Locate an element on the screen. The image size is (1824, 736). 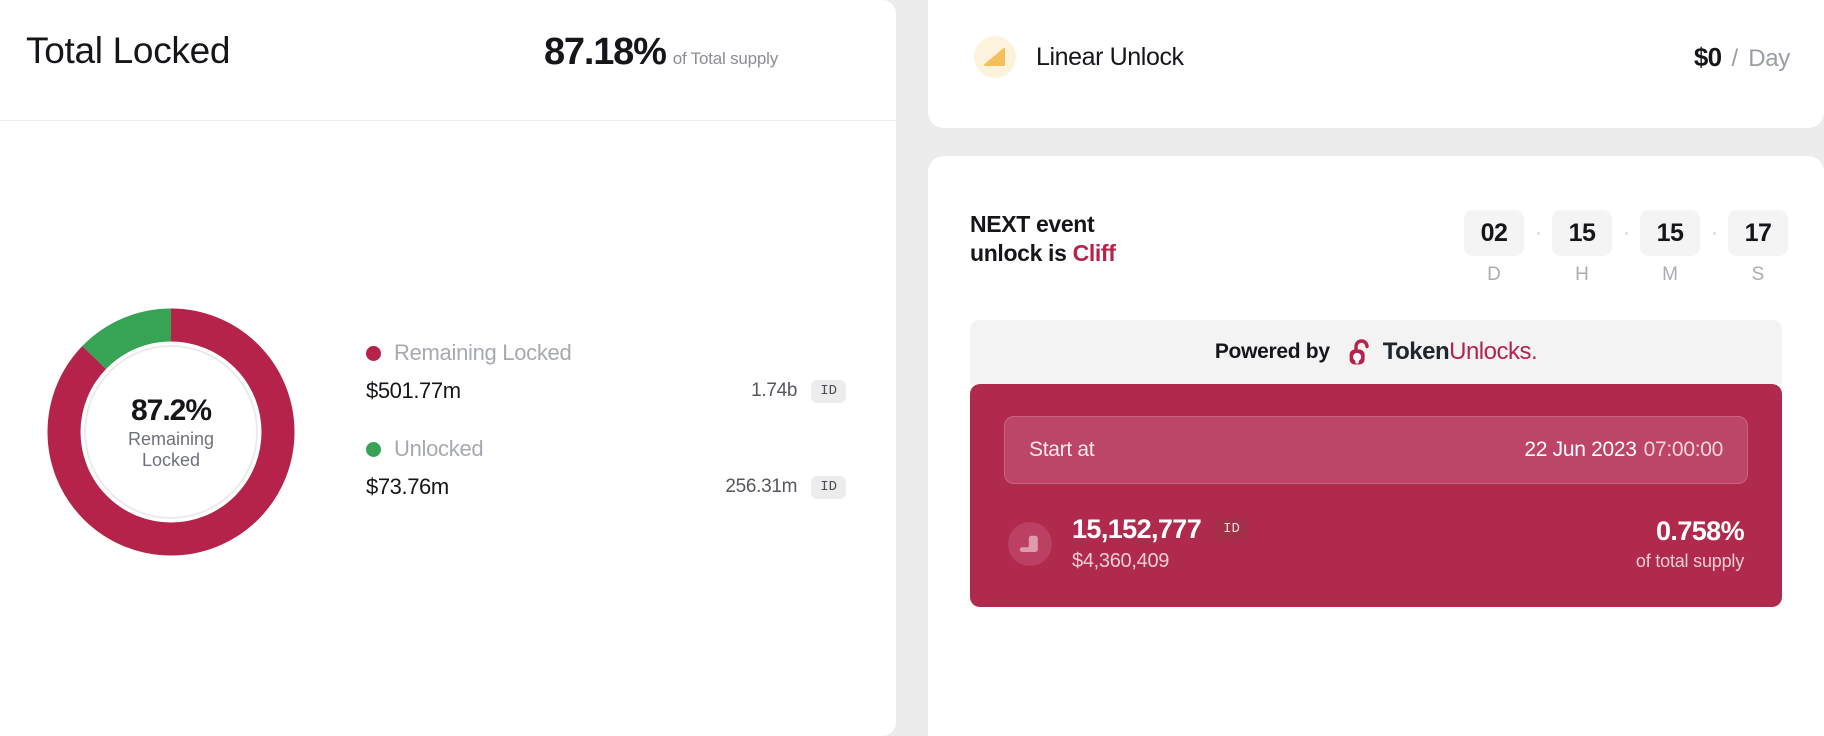
supply-summary: 87.18% of Total supply is located at coordinates (661, 52).